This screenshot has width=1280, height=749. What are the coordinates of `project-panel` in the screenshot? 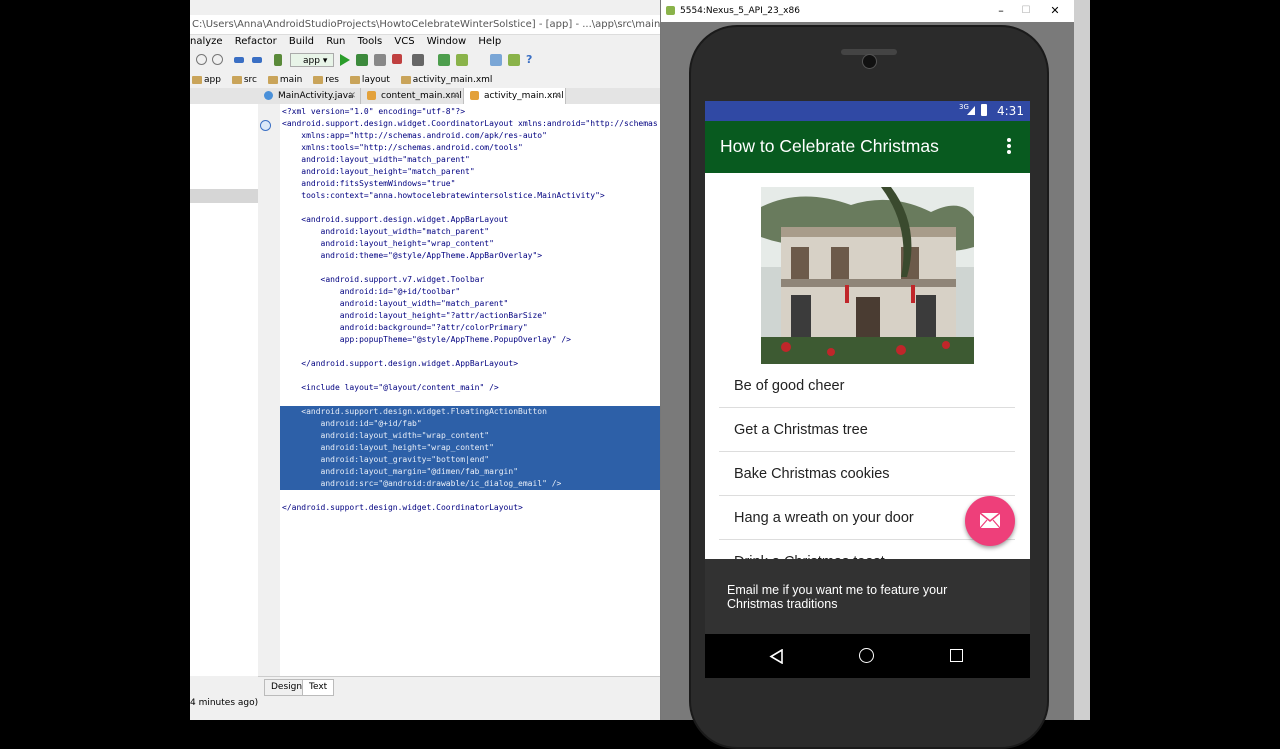 It's located at (224, 390).